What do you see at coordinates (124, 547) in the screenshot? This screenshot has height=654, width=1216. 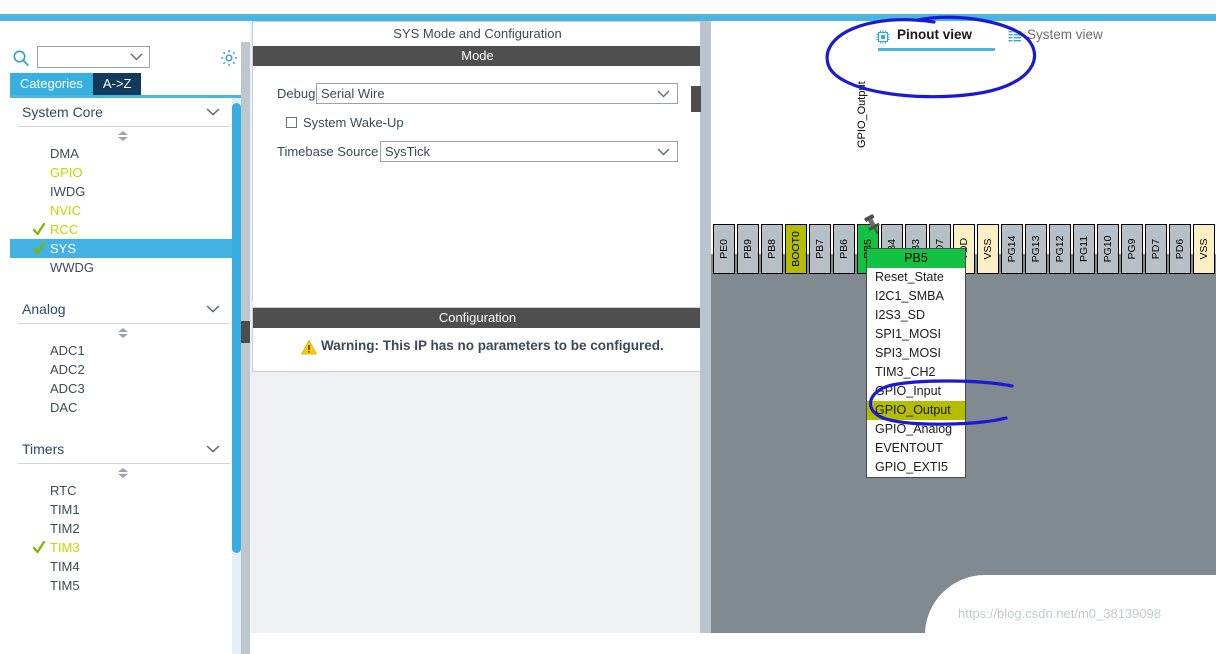 I see `sidebar-item-tim3: TIM3` at bounding box center [124, 547].